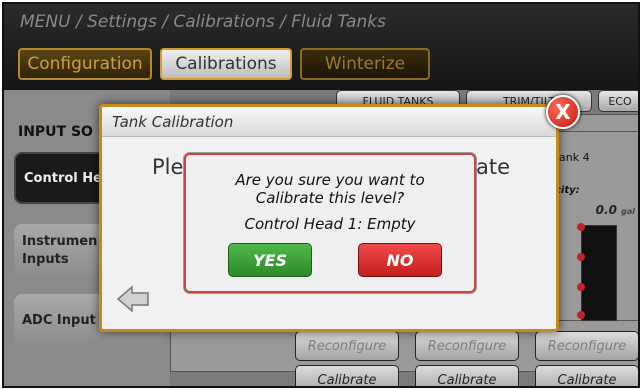  I want to click on nav-item-label: Instrumen Inputs, so click(60, 250).